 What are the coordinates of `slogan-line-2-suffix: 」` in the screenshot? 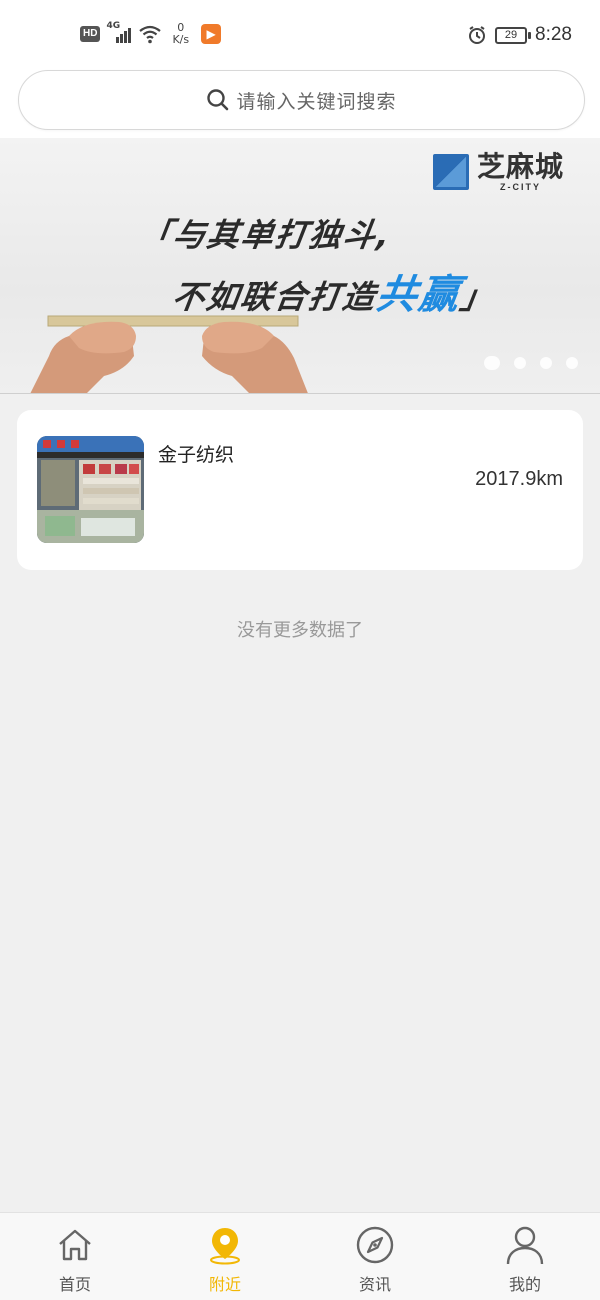 It's located at (477, 297).